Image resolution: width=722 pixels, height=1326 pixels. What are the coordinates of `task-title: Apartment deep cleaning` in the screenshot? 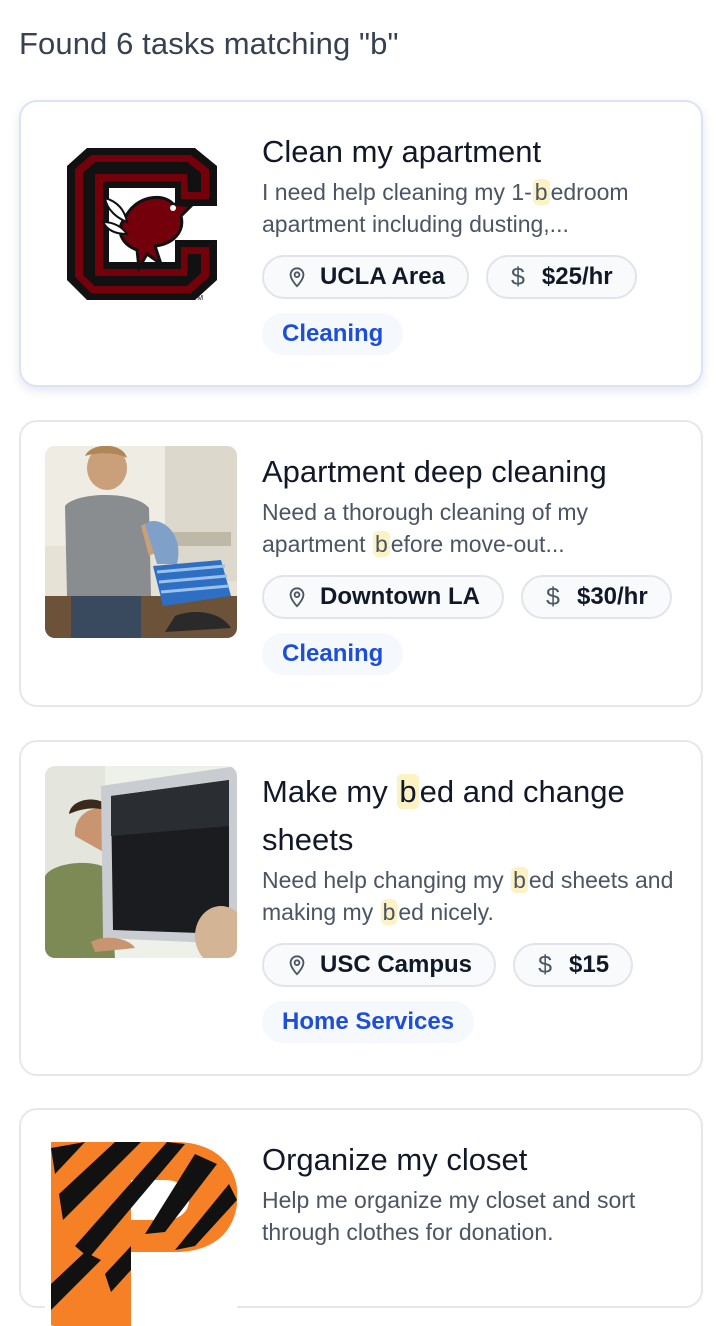 It's located at (434, 471).